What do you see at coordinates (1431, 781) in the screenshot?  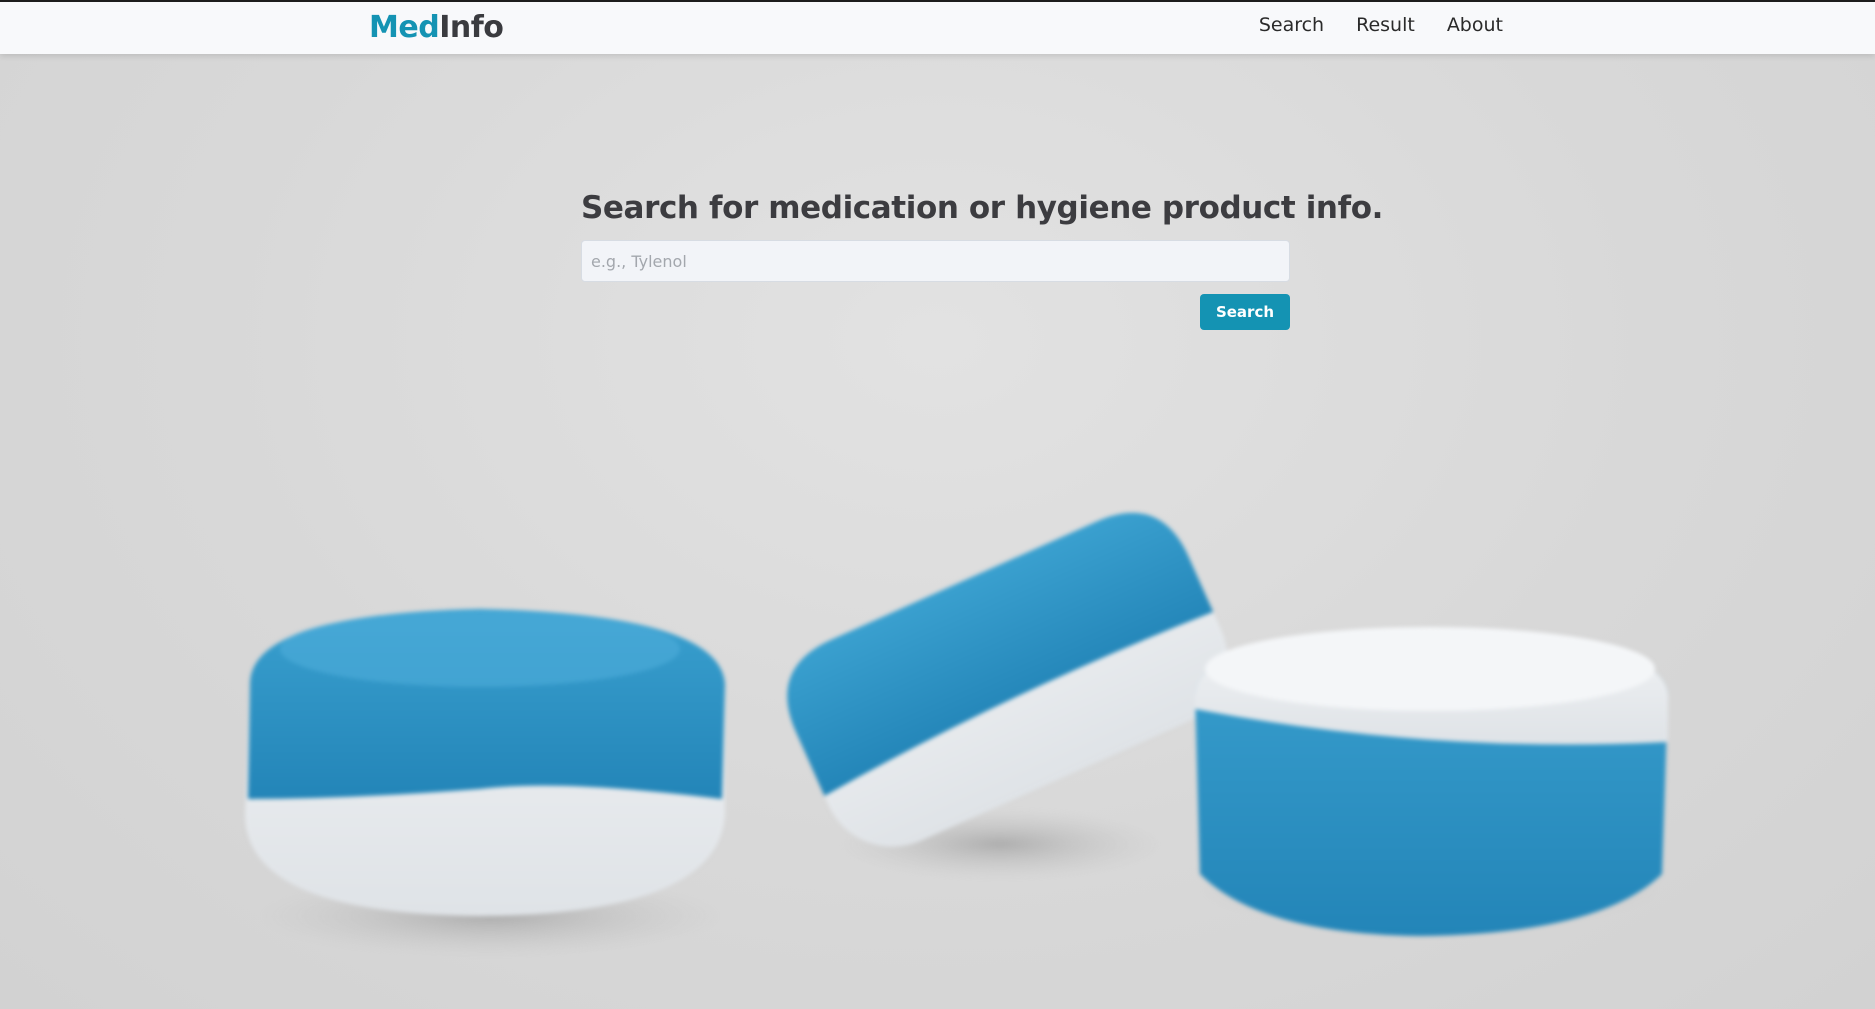 I see `pill-right` at bounding box center [1431, 781].